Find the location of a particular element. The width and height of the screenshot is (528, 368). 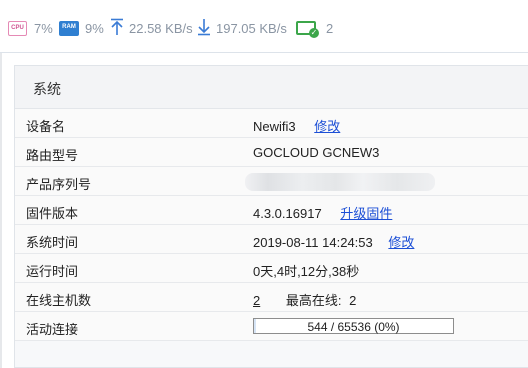

row-device-name: 设备名 Newifi3 修改 is located at coordinates (271, 123).